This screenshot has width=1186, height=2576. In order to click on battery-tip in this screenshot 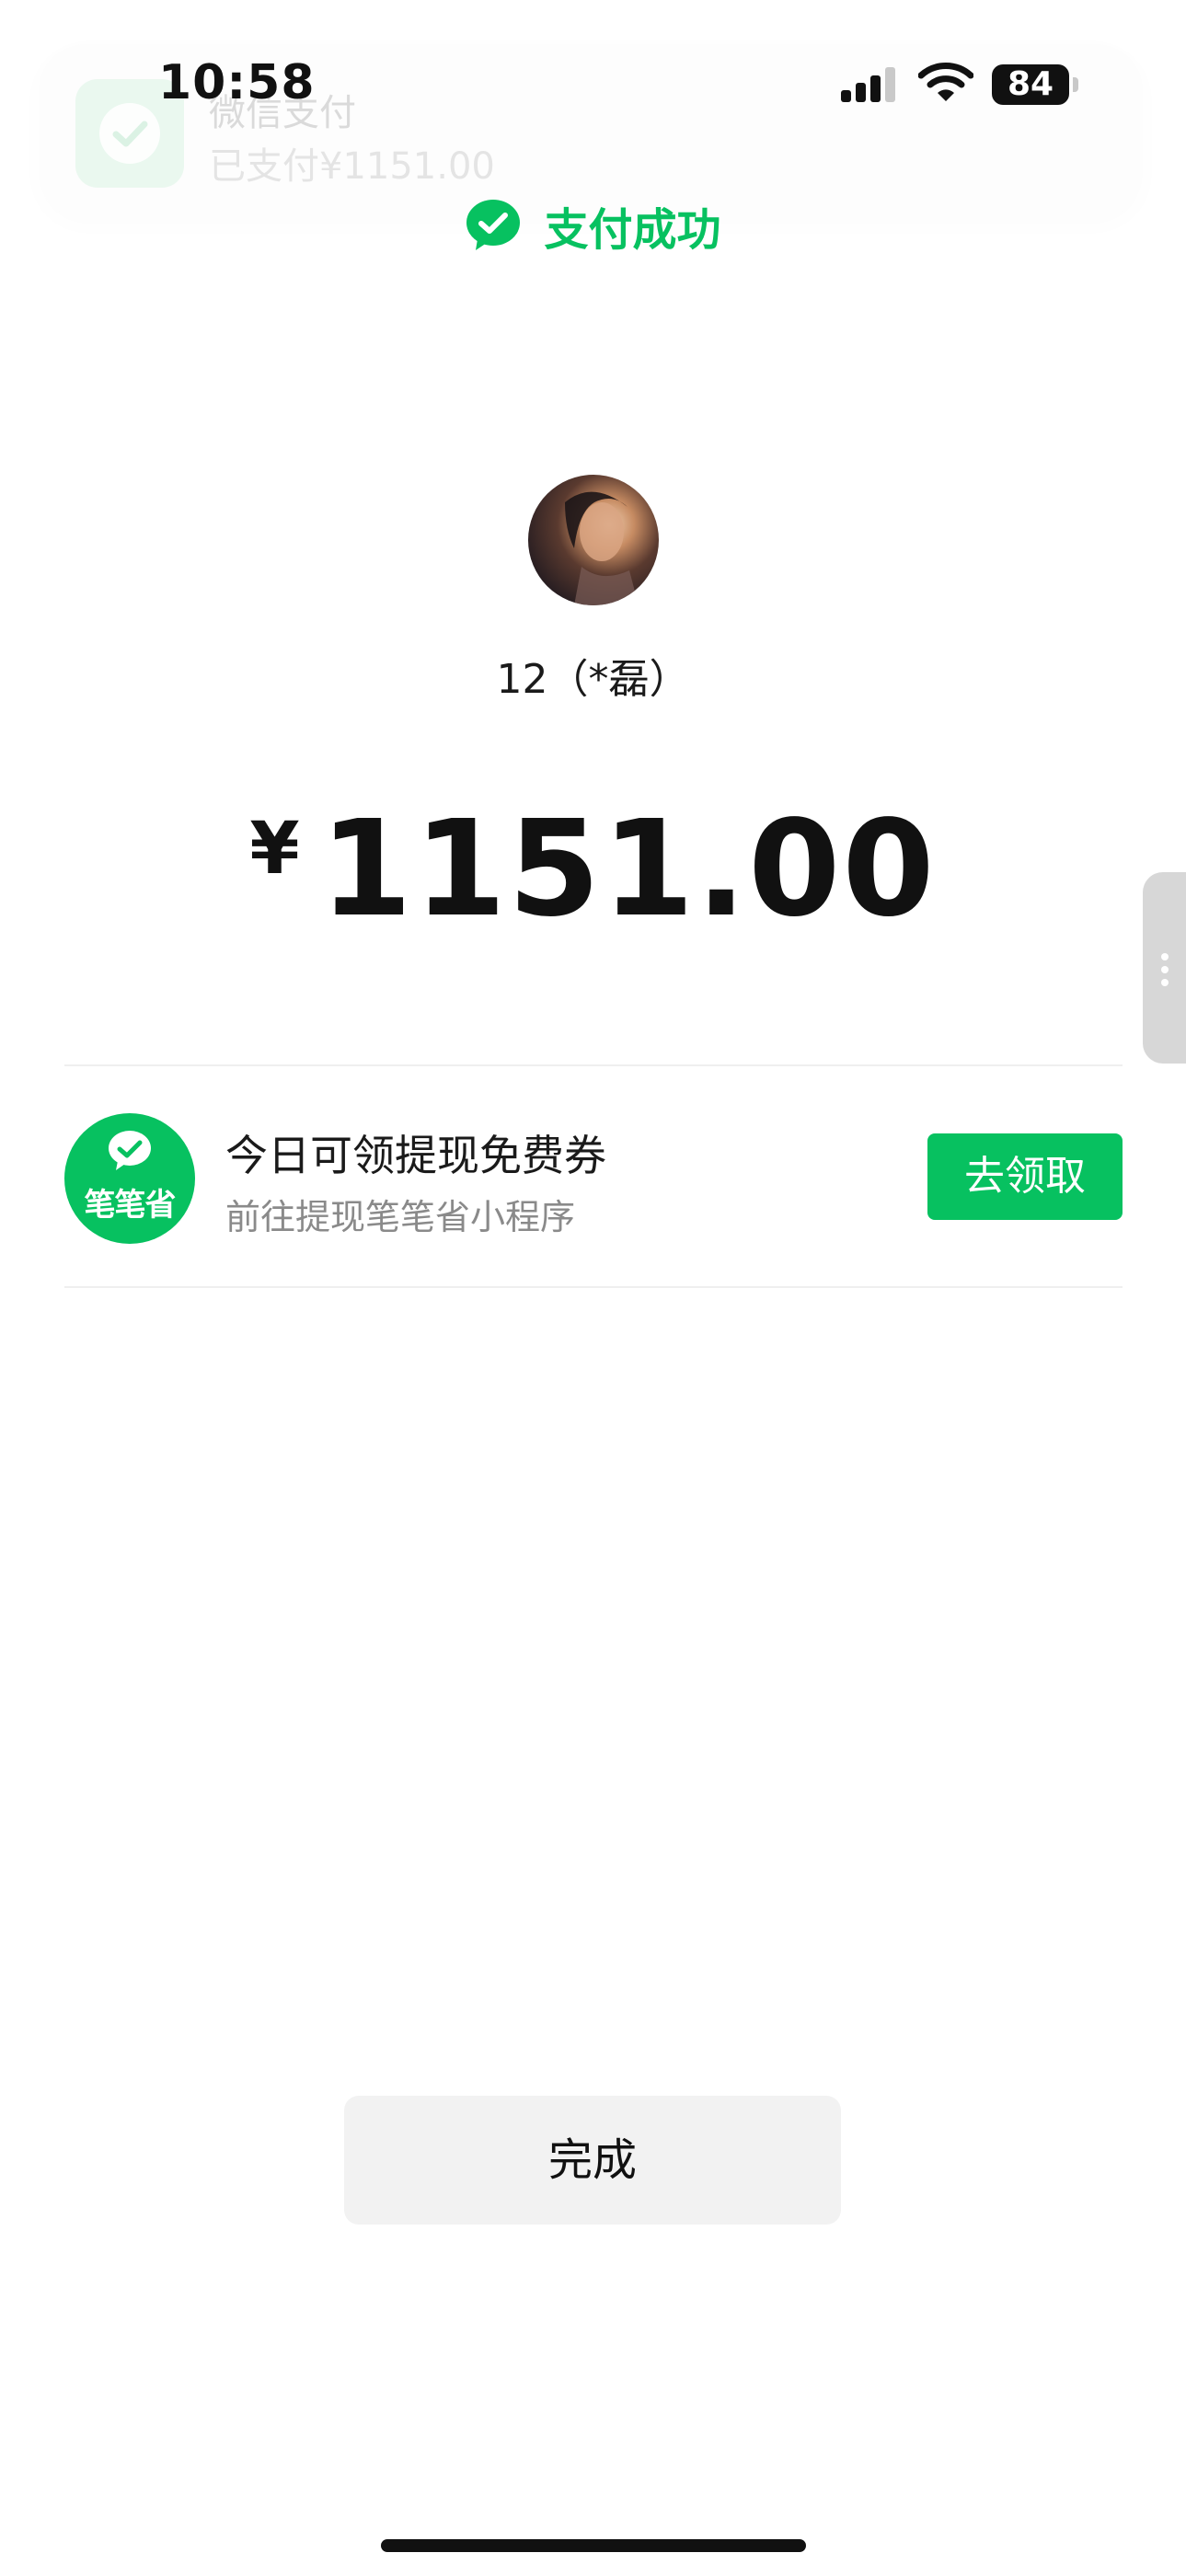, I will do `click(1075, 84)`.